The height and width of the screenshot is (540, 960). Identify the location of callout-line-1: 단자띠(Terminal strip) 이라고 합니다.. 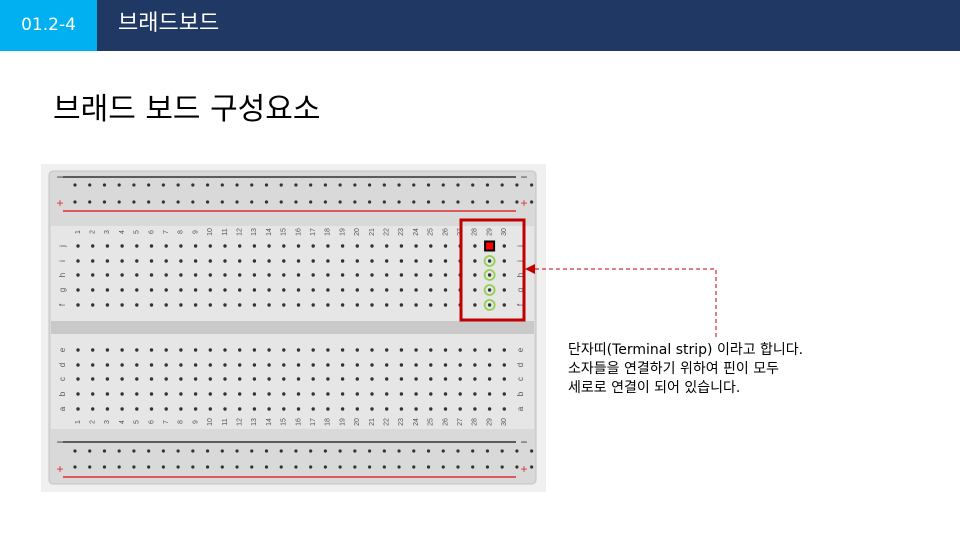
(686, 350).